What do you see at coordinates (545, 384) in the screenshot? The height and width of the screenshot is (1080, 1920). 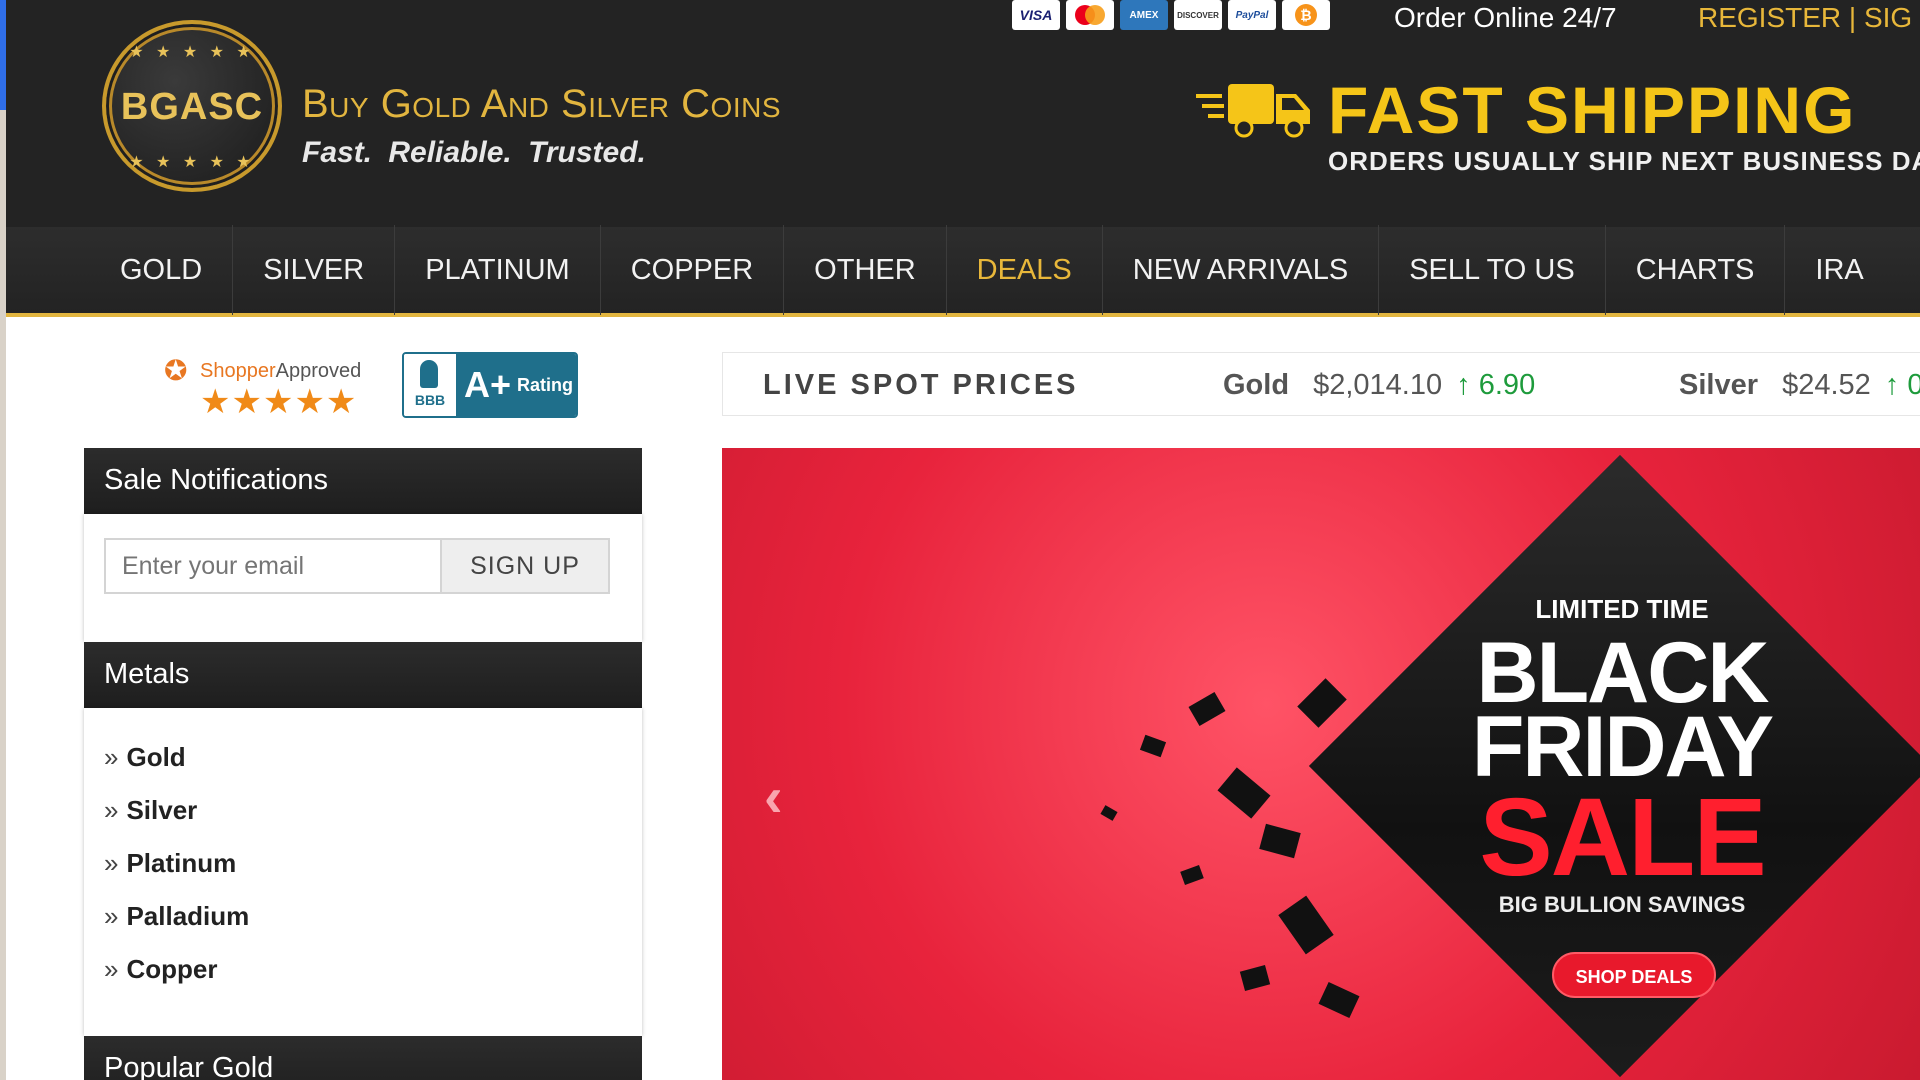 I see `bbb-rating-word: Rating` at bounding box center [545, 384].